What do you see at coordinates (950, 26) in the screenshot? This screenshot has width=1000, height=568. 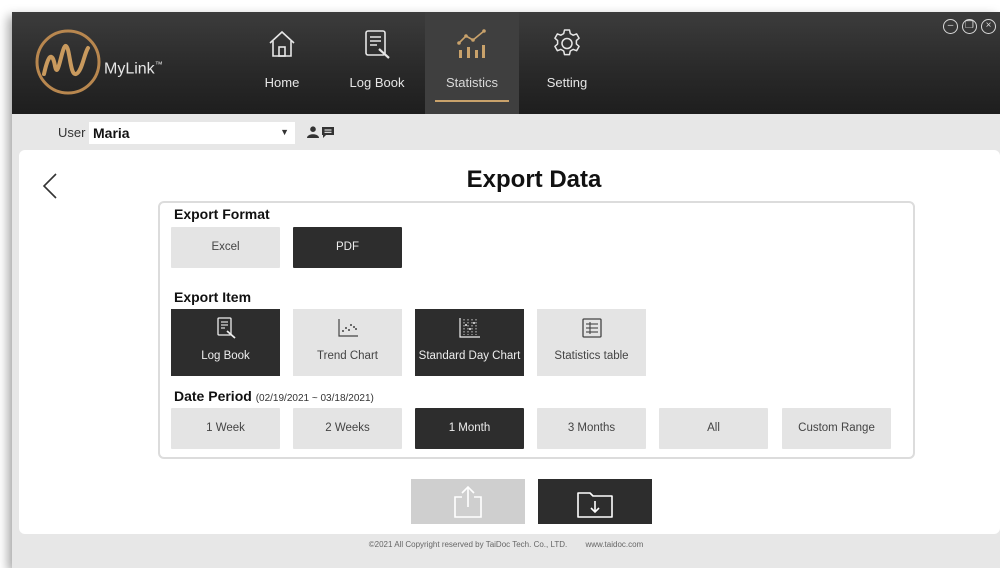 I see `minimize-icon: –` at bounding box center [950, 26].